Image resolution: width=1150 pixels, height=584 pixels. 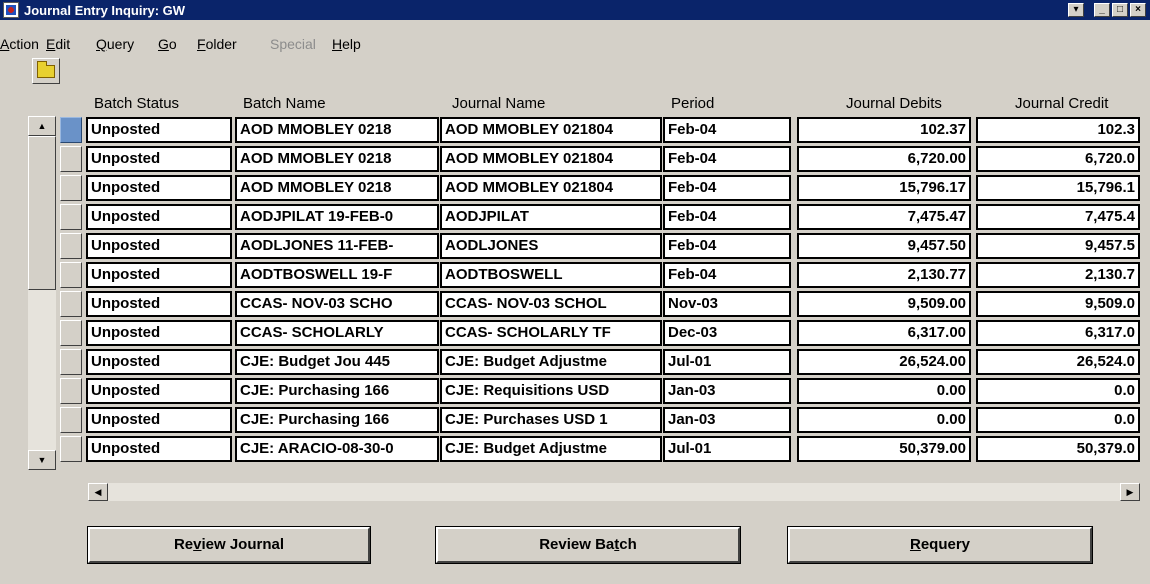 I want to click on journal-name-cell: CCAS- SCHOLARLY TF, so click(x=551, y=333).